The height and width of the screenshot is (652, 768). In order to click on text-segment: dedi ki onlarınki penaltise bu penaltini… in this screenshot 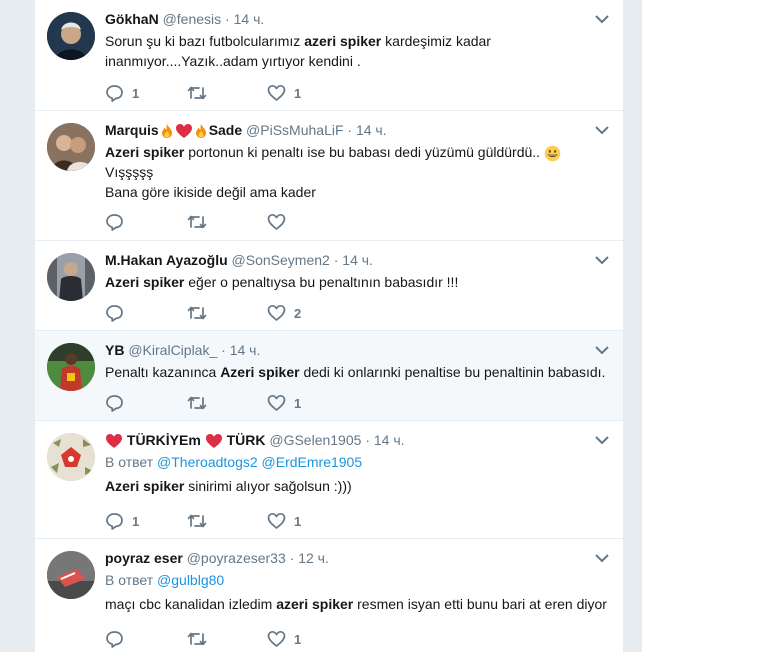, I will do `click(452, 372)`.